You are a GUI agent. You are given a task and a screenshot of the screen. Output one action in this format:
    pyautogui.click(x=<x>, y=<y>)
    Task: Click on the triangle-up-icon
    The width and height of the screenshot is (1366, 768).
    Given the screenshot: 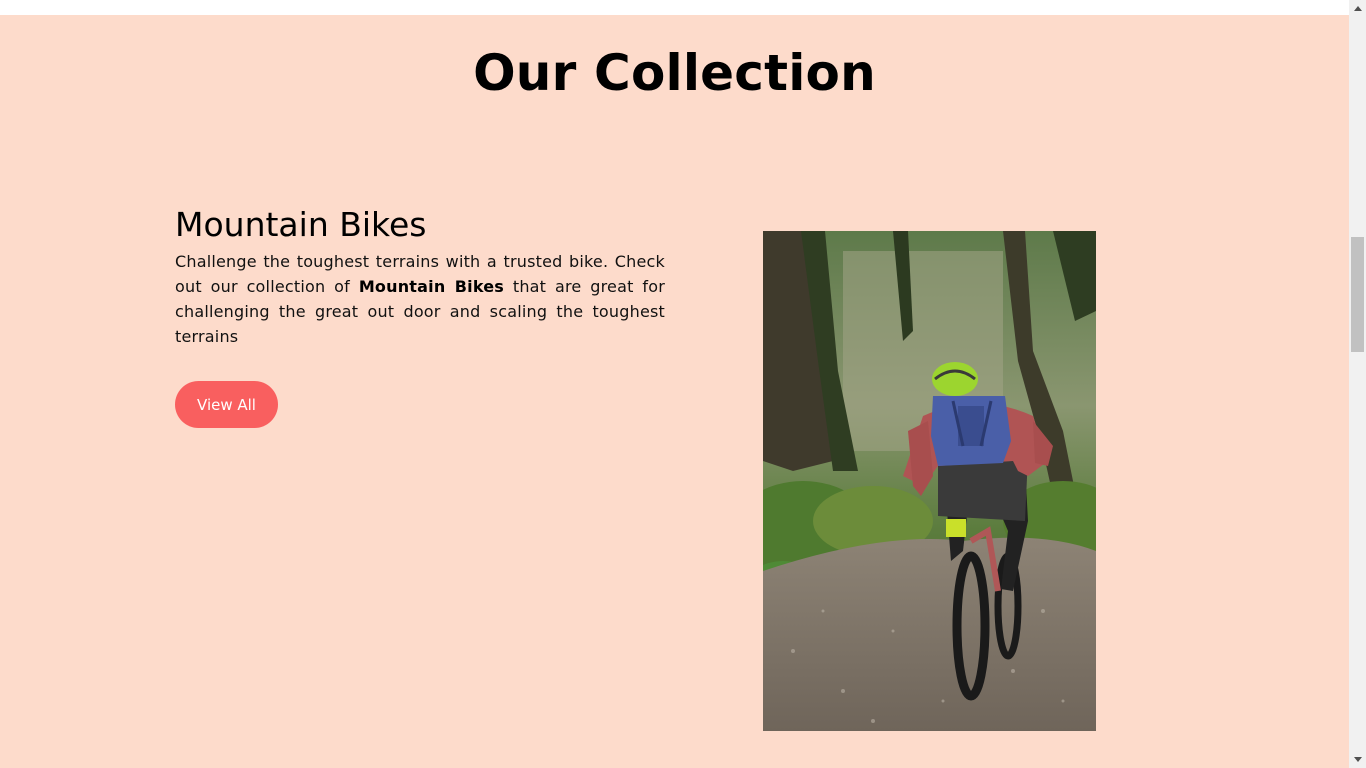 What is the action you would take?
    pyautogui.click(x=1357, y=8)
    